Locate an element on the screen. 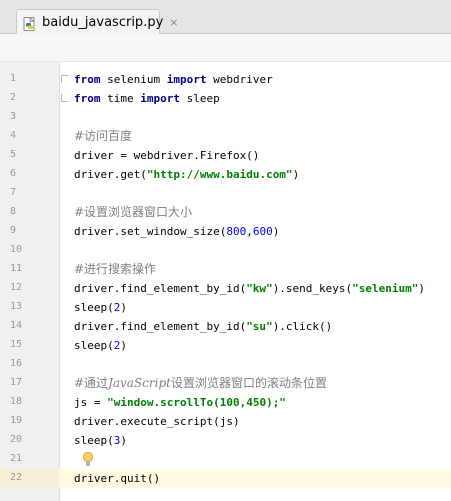 The image size is (451, 501). line-number: 12 is located at coordinates (16, 287).